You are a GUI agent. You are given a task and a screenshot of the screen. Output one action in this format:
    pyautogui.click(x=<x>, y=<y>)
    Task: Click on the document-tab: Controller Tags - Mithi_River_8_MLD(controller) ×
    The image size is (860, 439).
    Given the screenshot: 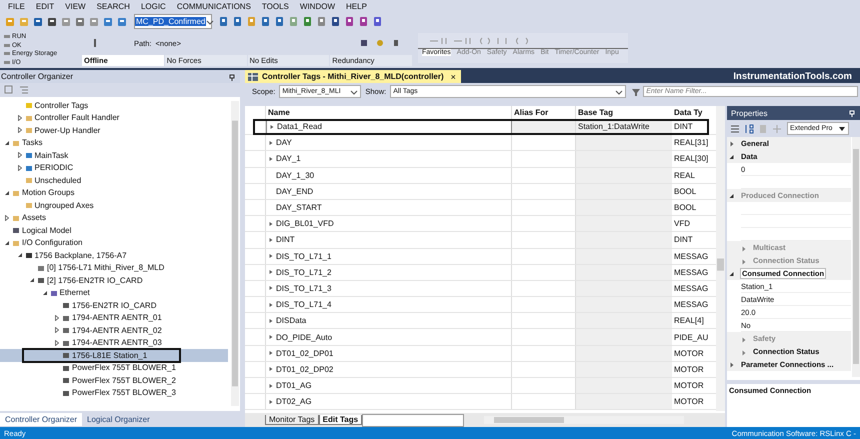 What is the action you would take?
    pyautogui.click(x=353, y=76)
    